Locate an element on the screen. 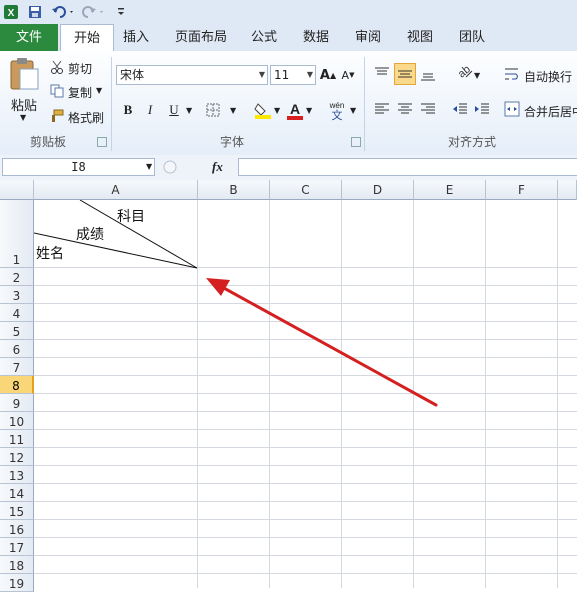 Image resolution: width=577 pixels, height=592 pixels. bold-button: B is located at coordinates (128, 110).